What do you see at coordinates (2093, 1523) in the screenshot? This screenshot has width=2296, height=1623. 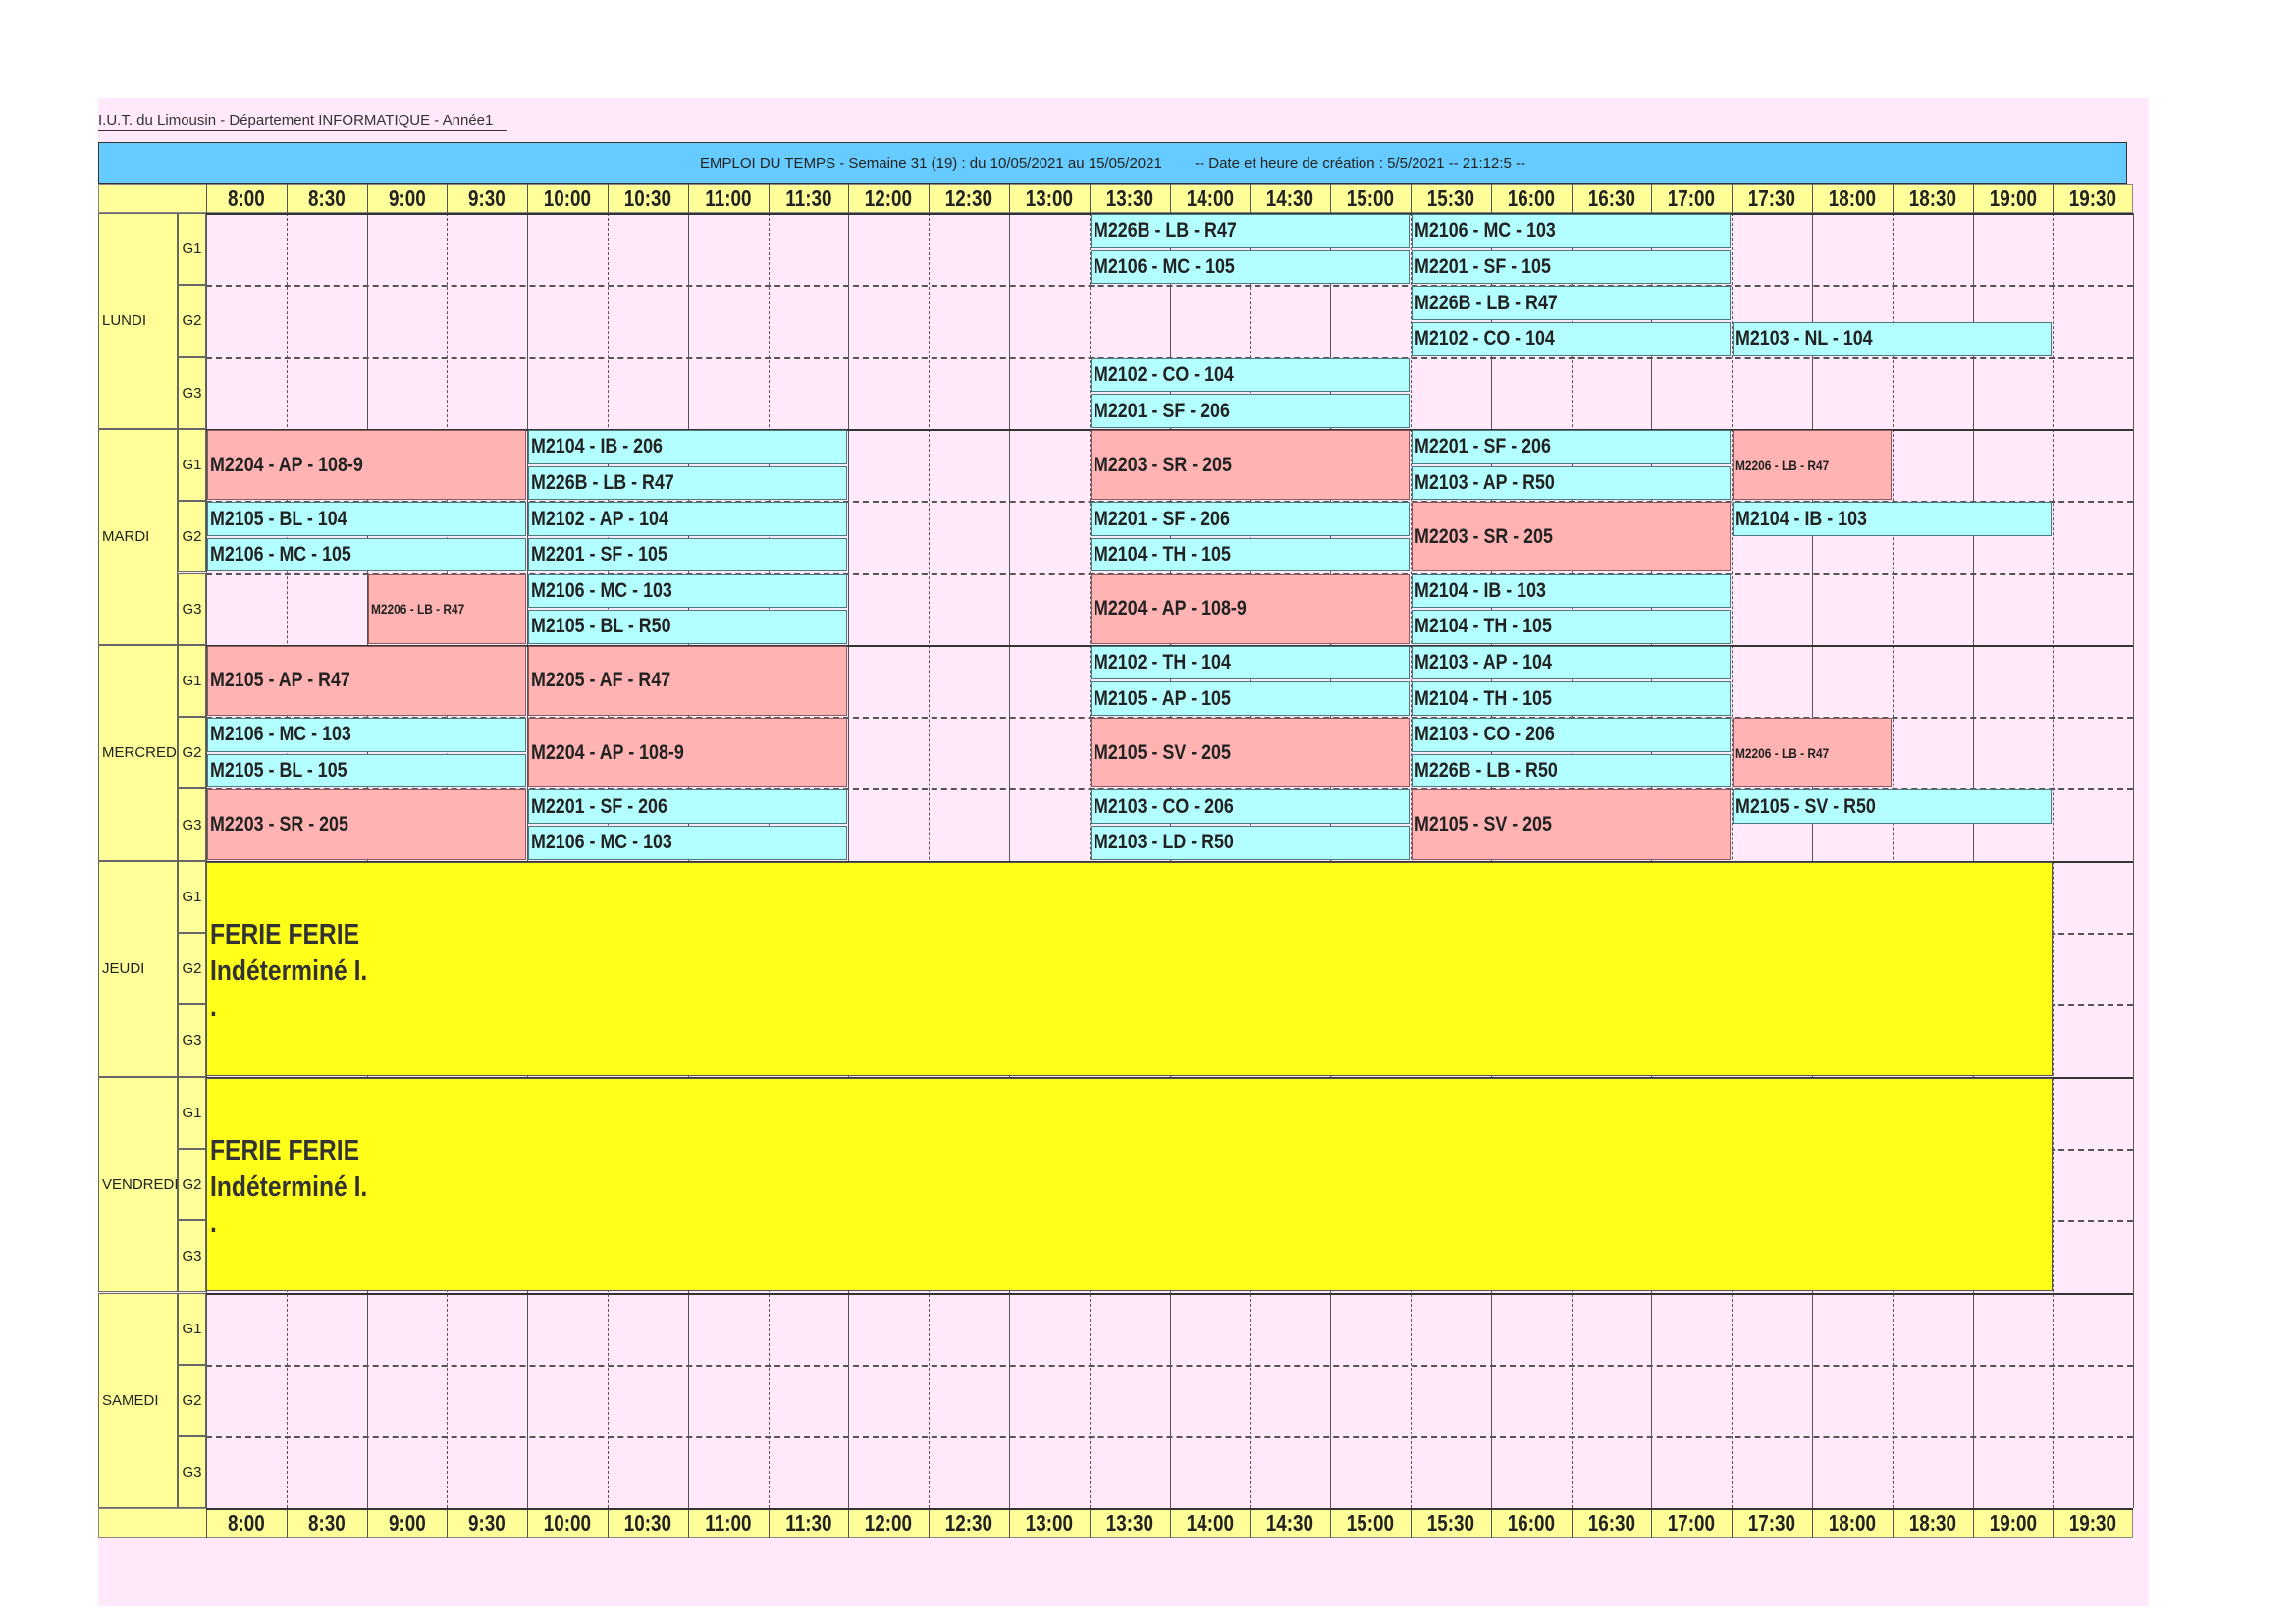 I see `time-label: 19:30` at bounding box center [2093, 1523].